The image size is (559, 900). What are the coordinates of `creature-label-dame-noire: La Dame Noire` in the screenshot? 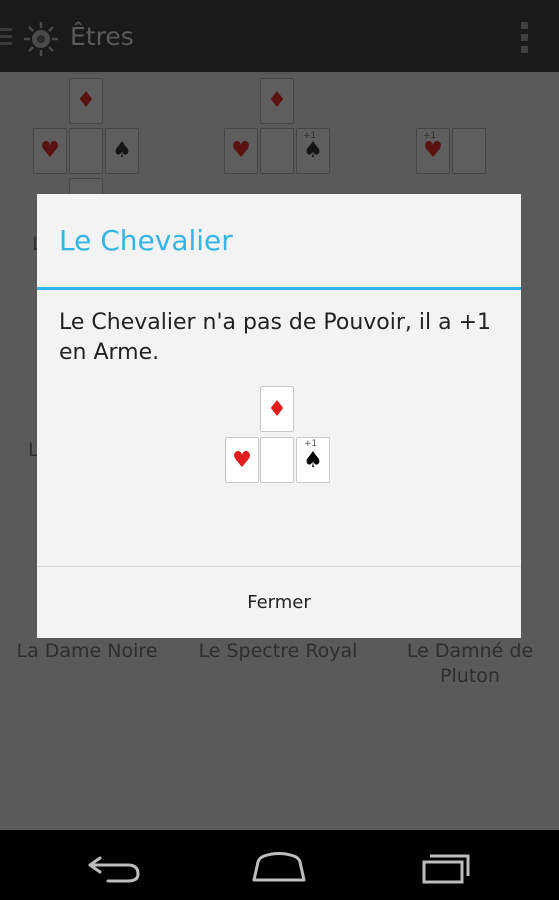 It's located at (87, 651).